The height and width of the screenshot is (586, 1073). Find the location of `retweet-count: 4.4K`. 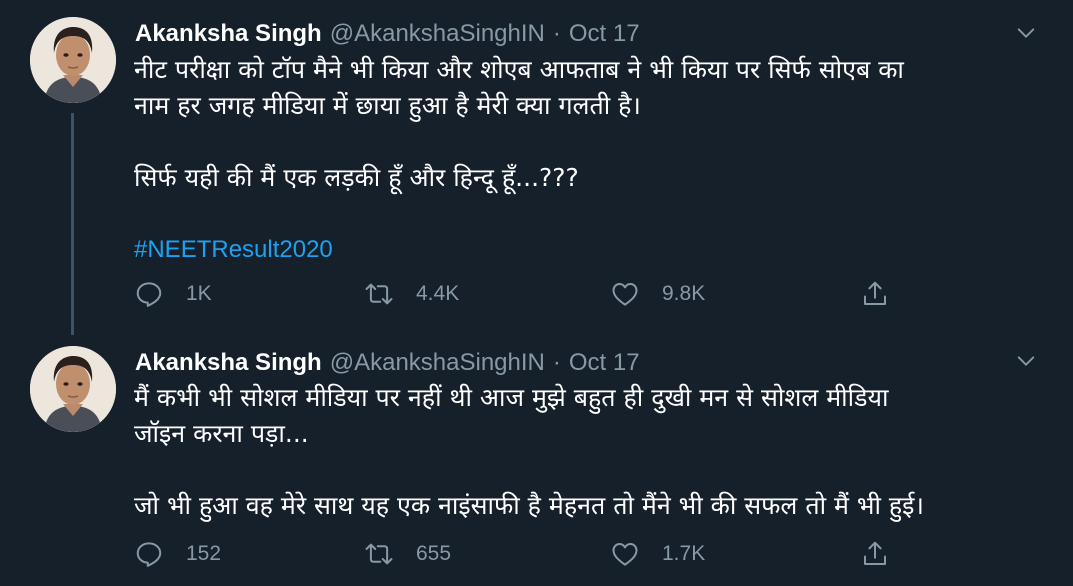

retweet-count: 4.4K is located at coordinates (438, 293).